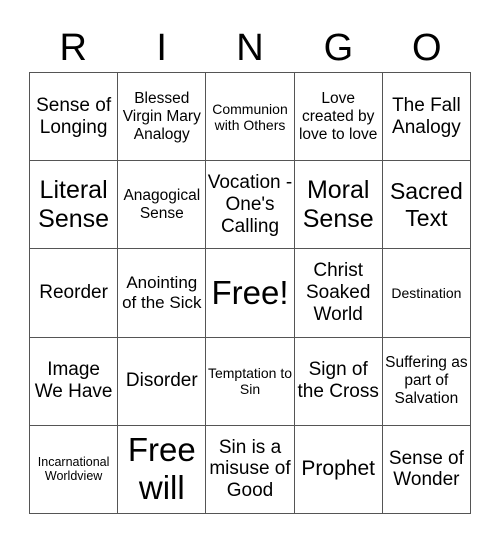 The image size is (500, 544). I want to click on bingo-cell: Free!, so click(250, 293).